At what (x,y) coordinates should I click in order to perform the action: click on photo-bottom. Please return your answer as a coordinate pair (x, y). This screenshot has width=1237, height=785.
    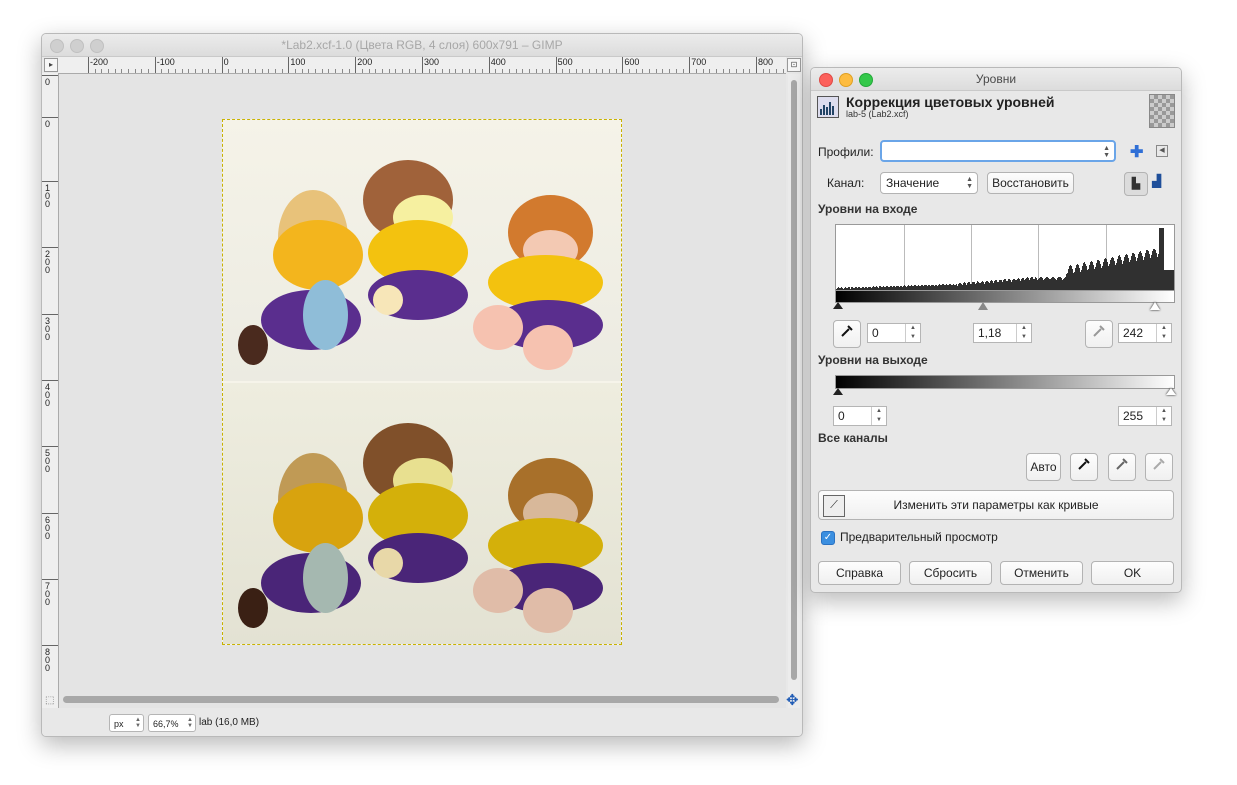
    Looking at the image, I should click on (422, 513).